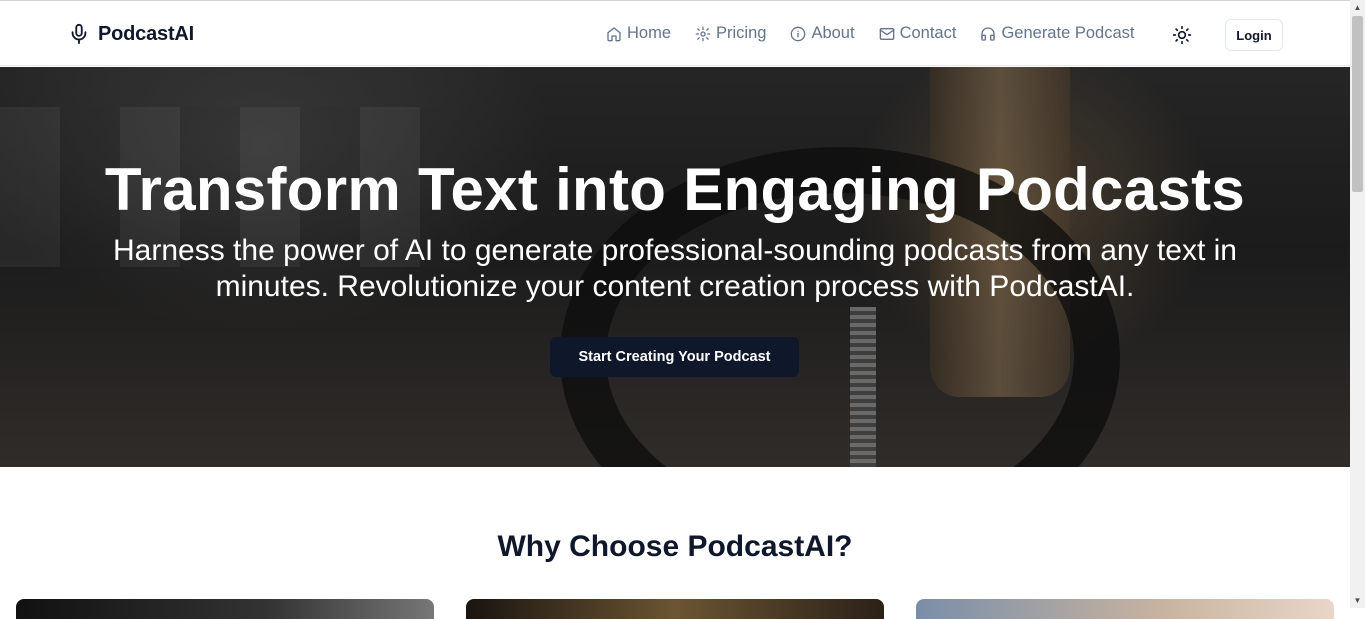 The width and height of the screenshot is (1365, 619). I want to click on brand-logo: PodcastAI, so click(131, 34).